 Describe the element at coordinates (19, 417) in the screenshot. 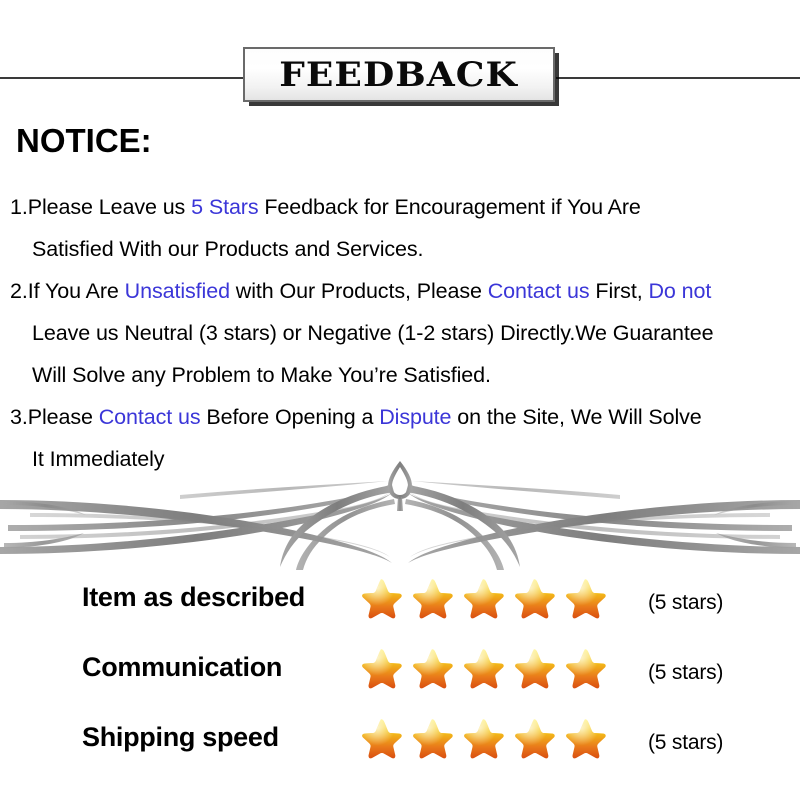

I see `notice-item-number: 3.` at that location.